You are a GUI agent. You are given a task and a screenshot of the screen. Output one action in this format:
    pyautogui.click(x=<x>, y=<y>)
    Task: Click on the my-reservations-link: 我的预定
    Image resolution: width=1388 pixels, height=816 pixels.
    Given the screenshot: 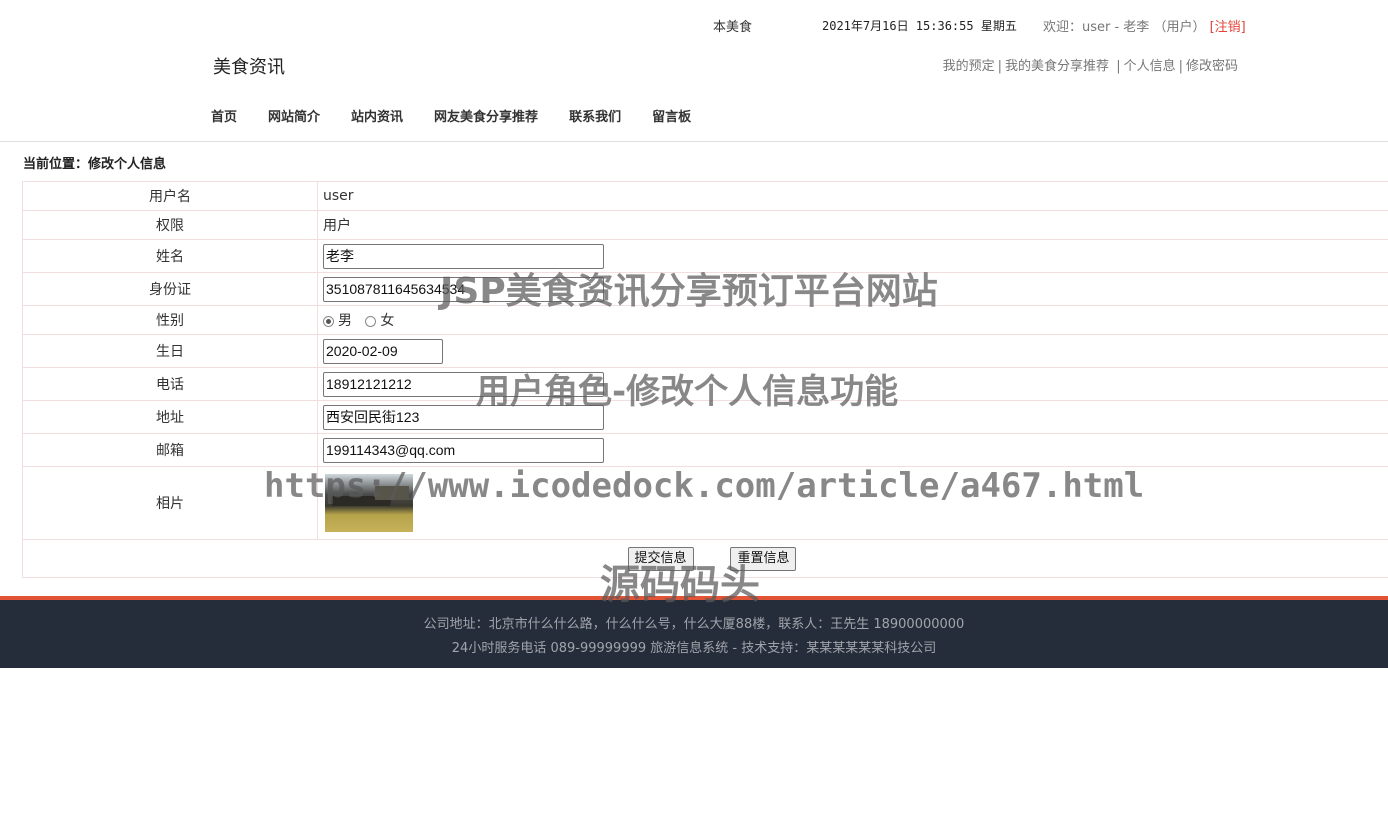 What is the action you would take?
    pyautogui.click(x=969, y=66)
    